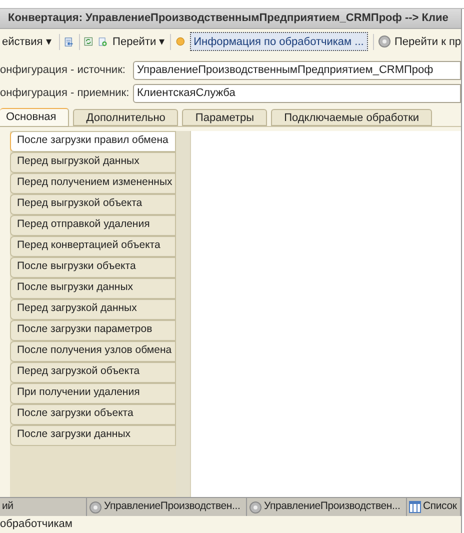  Describe the element at coordinates (65, 93) in the screenshot. I see `field-label: онфигурация - приемник:` at that location.